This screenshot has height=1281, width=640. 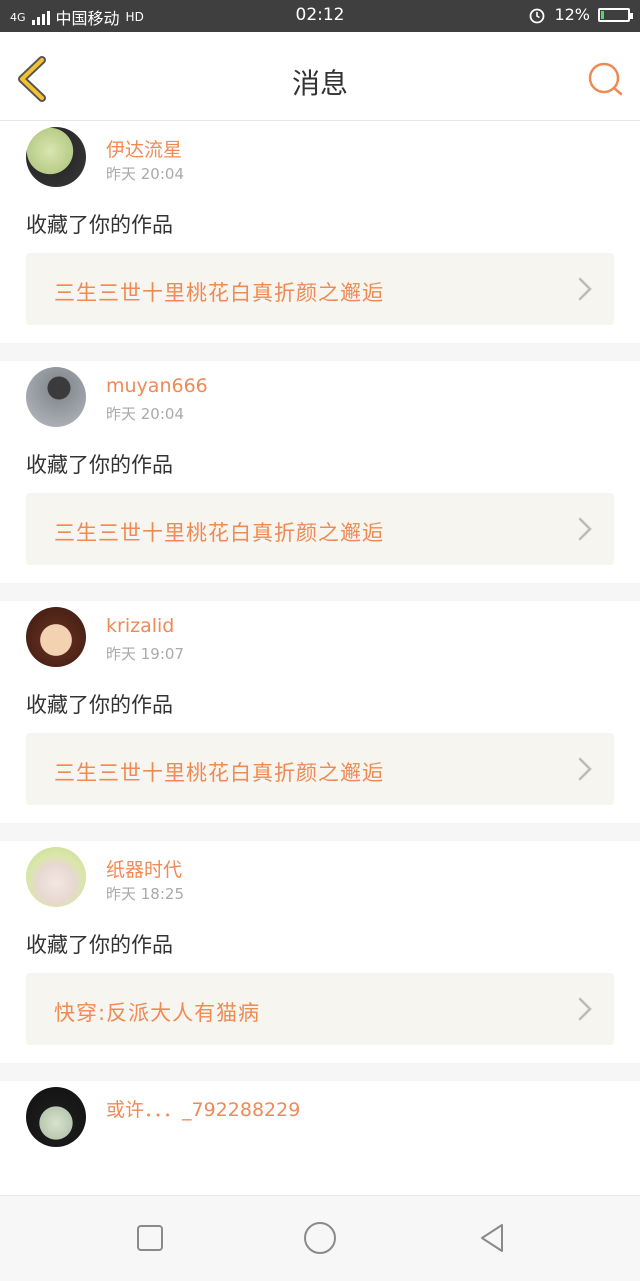 I want to click on status-bar: 4G 中国移动 HD 02:12 12%, so click(x=320, y=16).